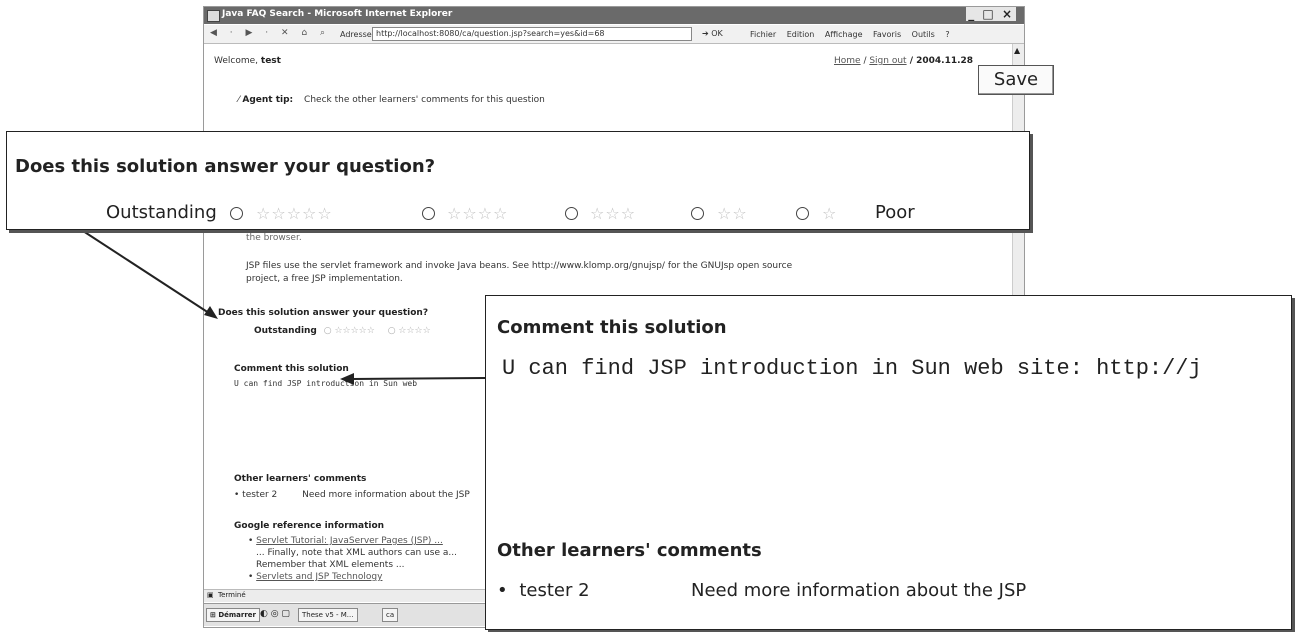 The height and width of the screenshot is (632, 1297). What do you see at coordinates (285, 331) in the screenshot?
I see `outstanding-label: Outstanding` at bounding box center [285, 331].